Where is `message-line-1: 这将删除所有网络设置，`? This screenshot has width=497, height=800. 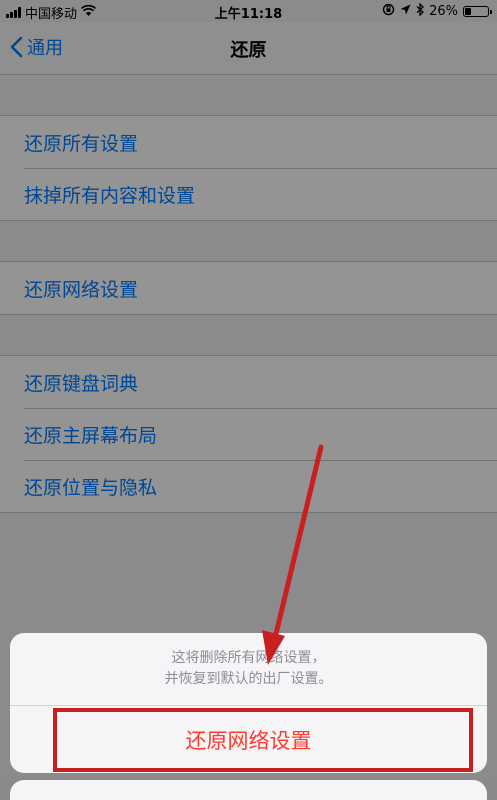 message-line-1: 这将删除所有网络设置， is located at coordinates (248, 658).